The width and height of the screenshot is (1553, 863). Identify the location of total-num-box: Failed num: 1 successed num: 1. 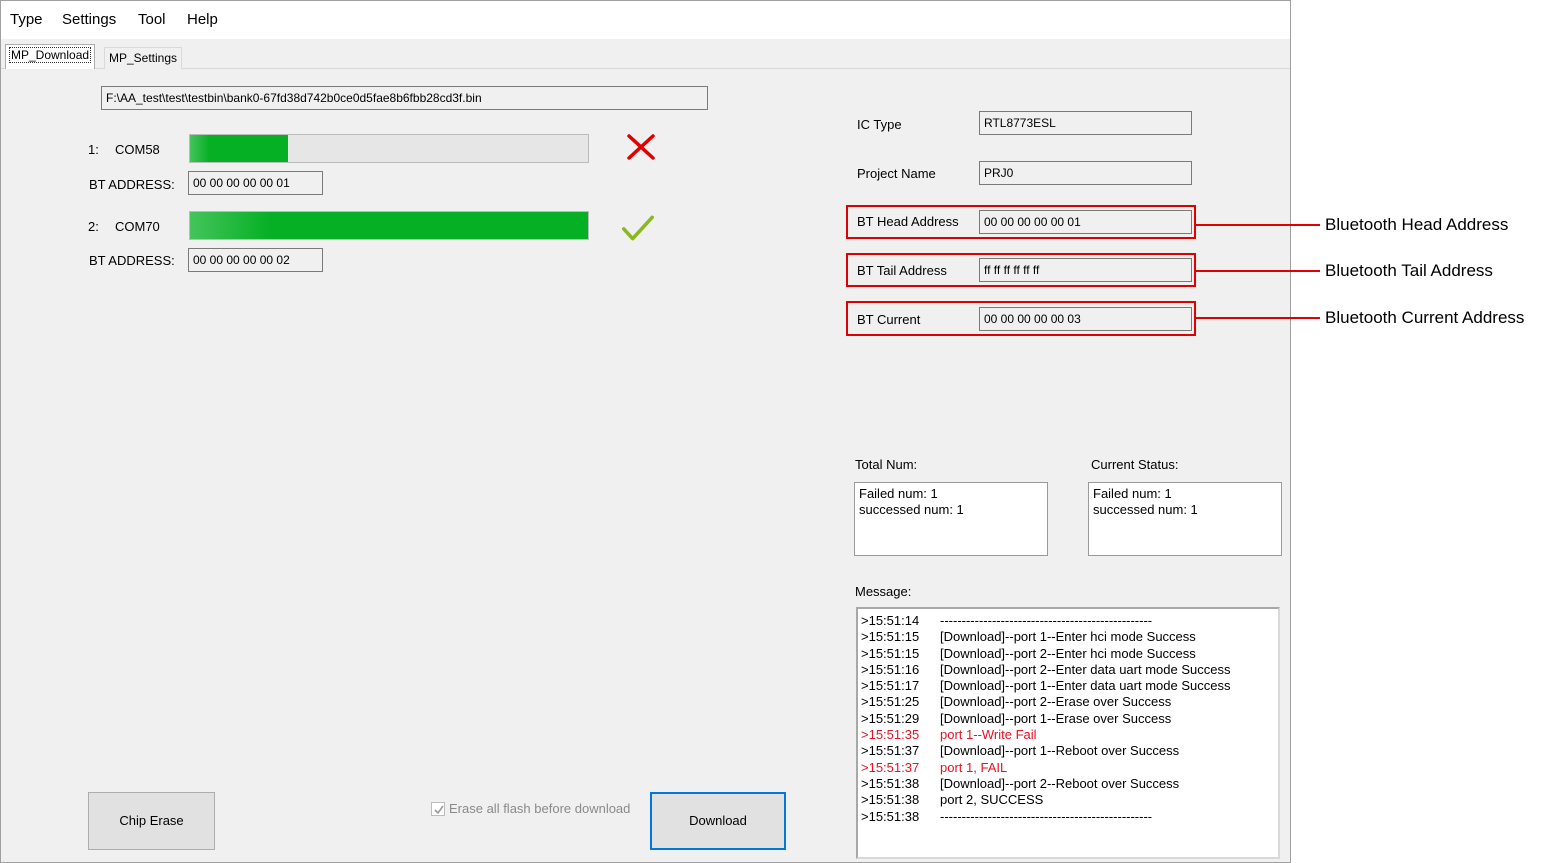
(951, 519).